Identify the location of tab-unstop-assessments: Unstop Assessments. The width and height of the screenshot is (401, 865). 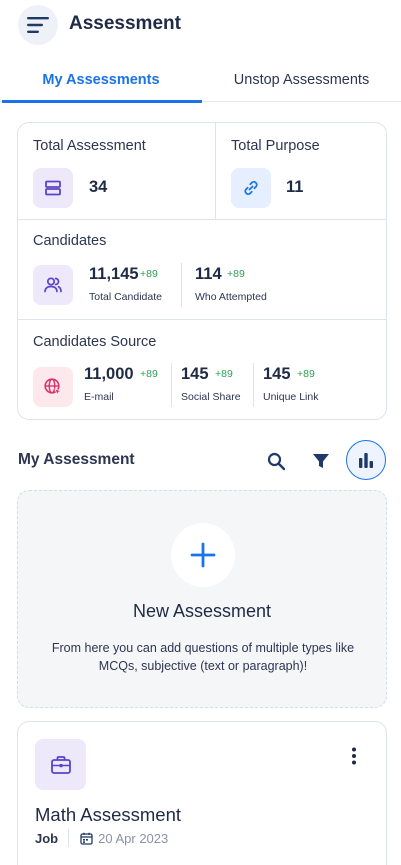
(301, 80).